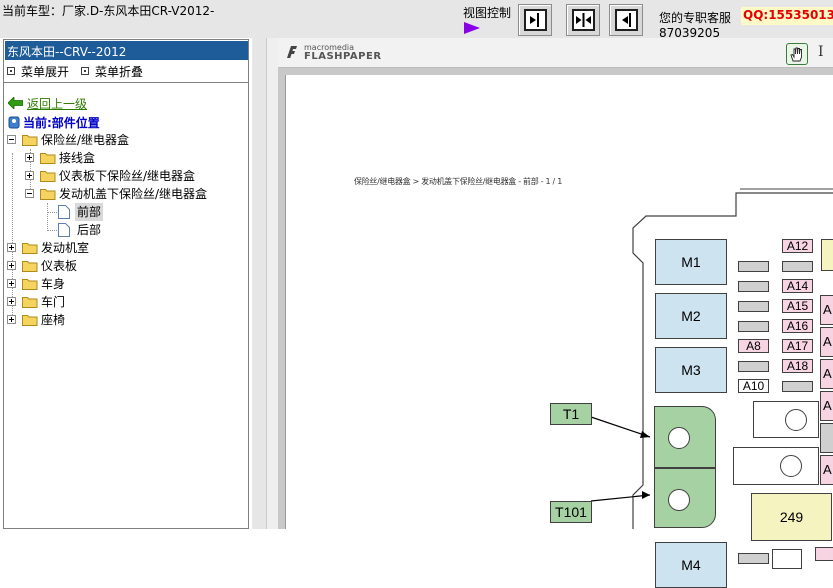  What do you see at coordinates (120, 248) in the screenshot?
I see `tree-node-engine-room: 发动机室` at bounding box center [120, 248].